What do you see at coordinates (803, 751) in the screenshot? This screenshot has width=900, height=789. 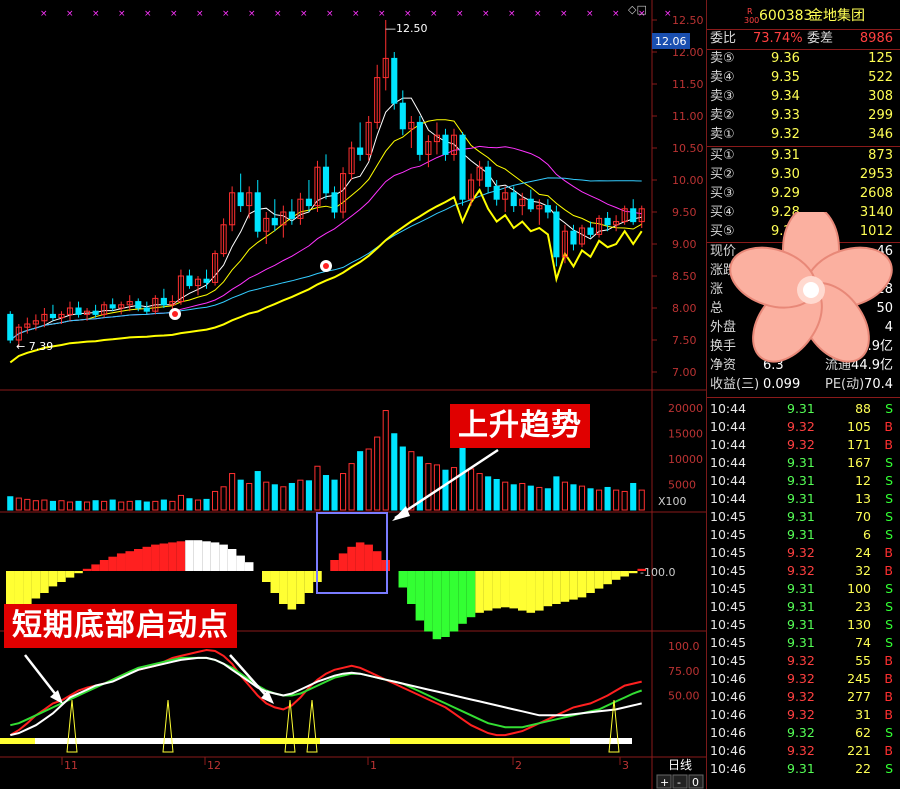 I see `tick-row: 10:46 9.32 221 B` at bounding box center [803, 751].